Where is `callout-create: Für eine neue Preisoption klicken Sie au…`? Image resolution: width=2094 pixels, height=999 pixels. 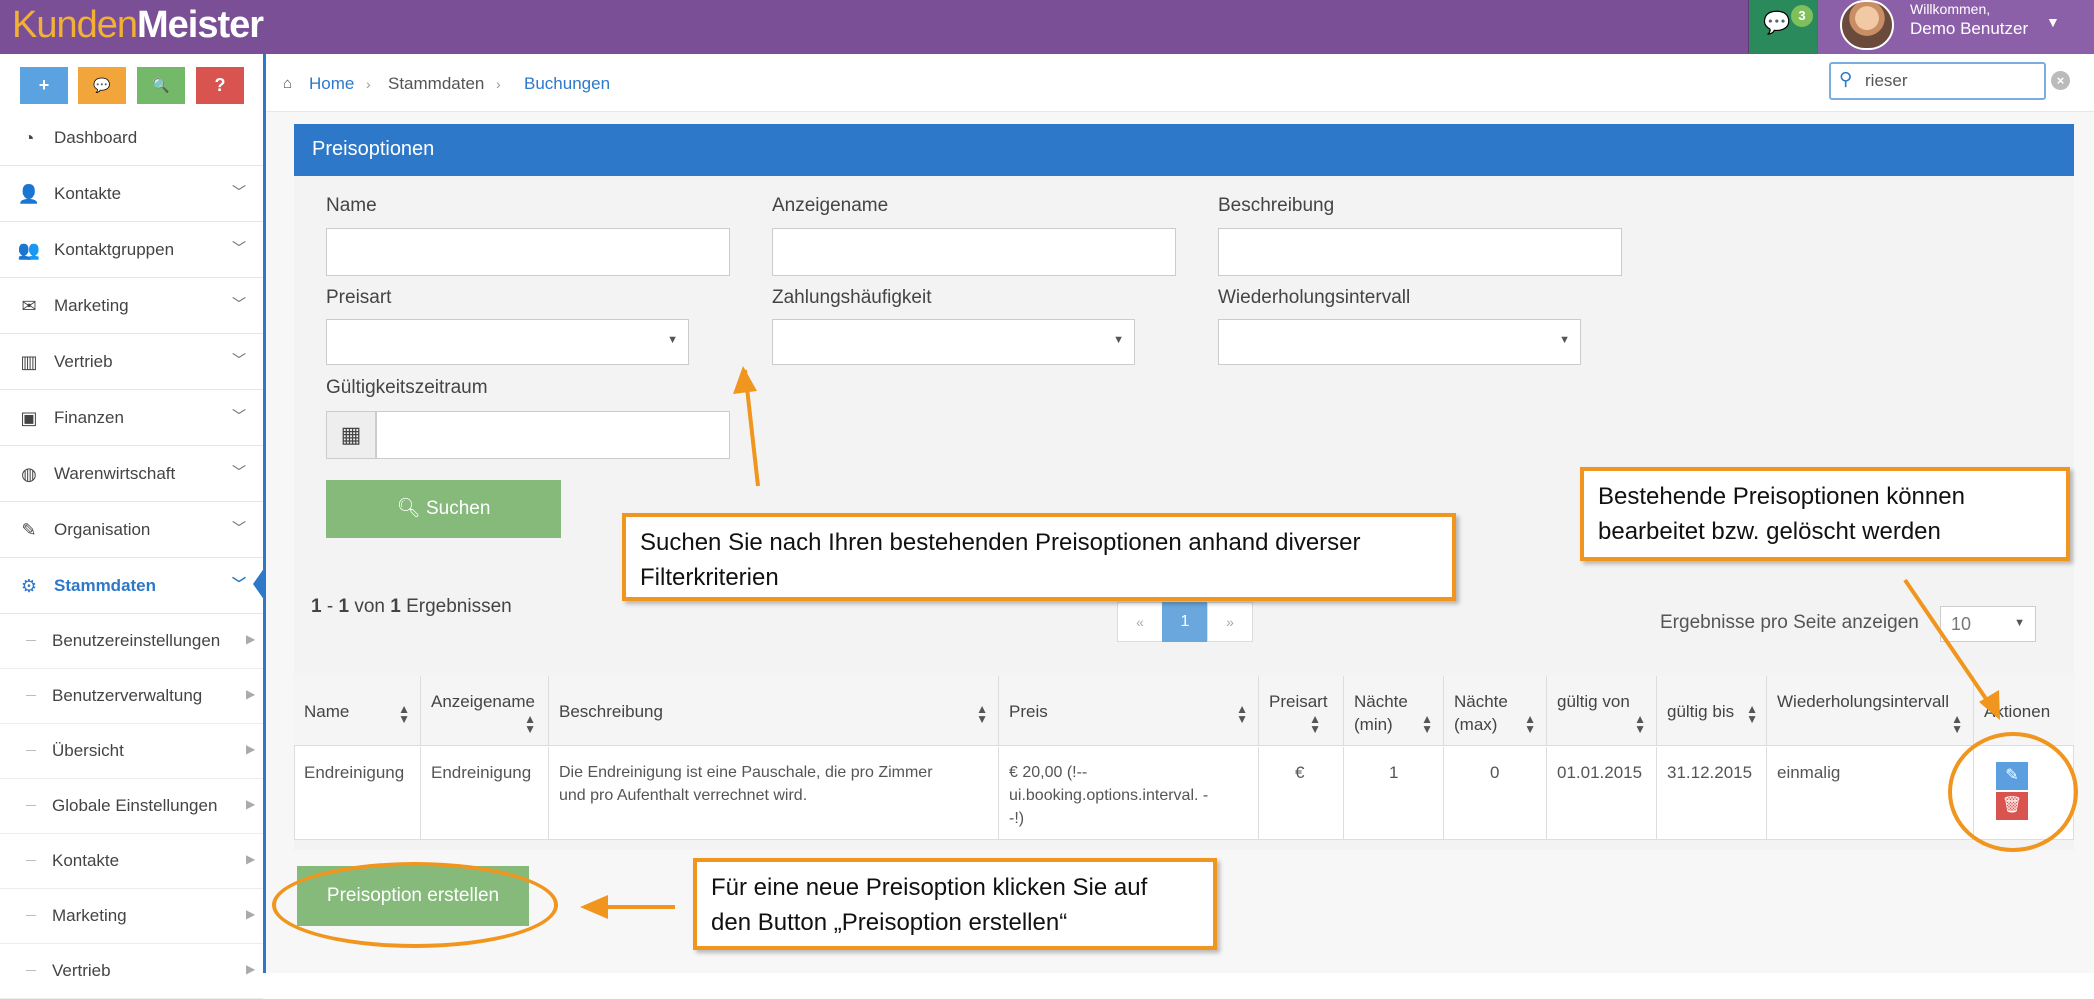
callout-create: Für eine neue Preisoption klicken Sie au… is located at coordinates (955, 904).